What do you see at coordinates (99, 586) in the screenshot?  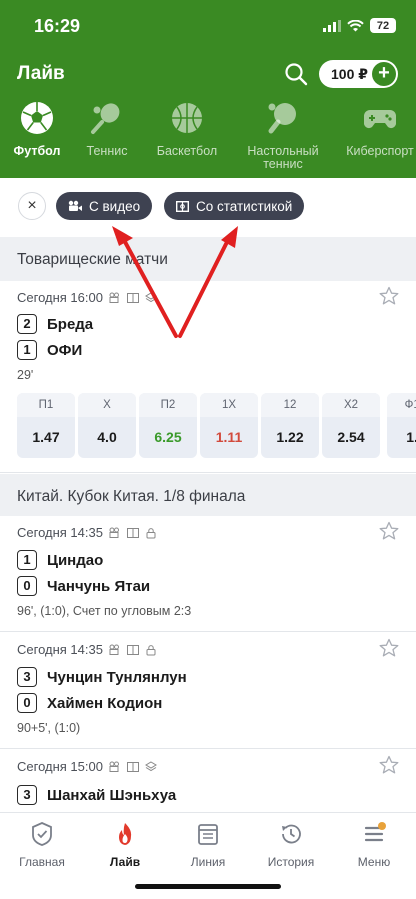 I see `team-name: Чанчунь Ятаи` at bounding box center [99, 586].